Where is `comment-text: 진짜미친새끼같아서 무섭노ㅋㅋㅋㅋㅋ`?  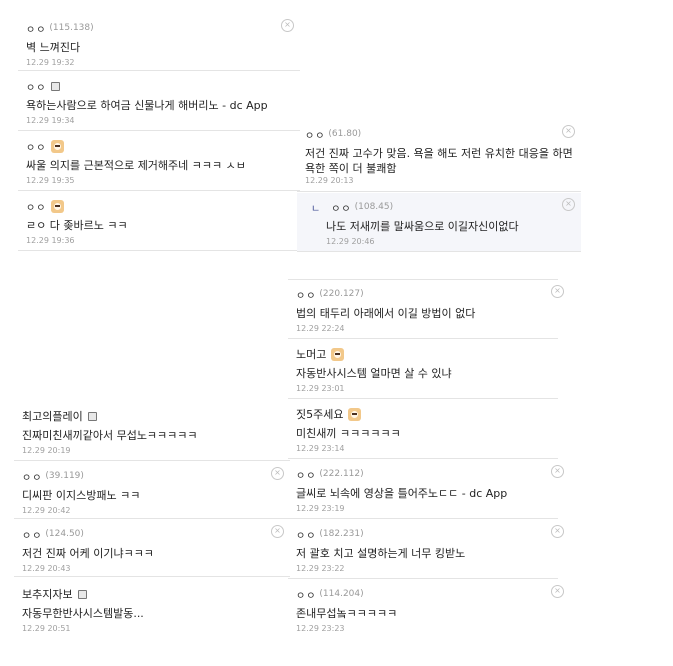
comment-text: 진짜미친새끼같아서 무섭노ㅋㅋㅋㅋㅋ is located at coordinates (110, 435).